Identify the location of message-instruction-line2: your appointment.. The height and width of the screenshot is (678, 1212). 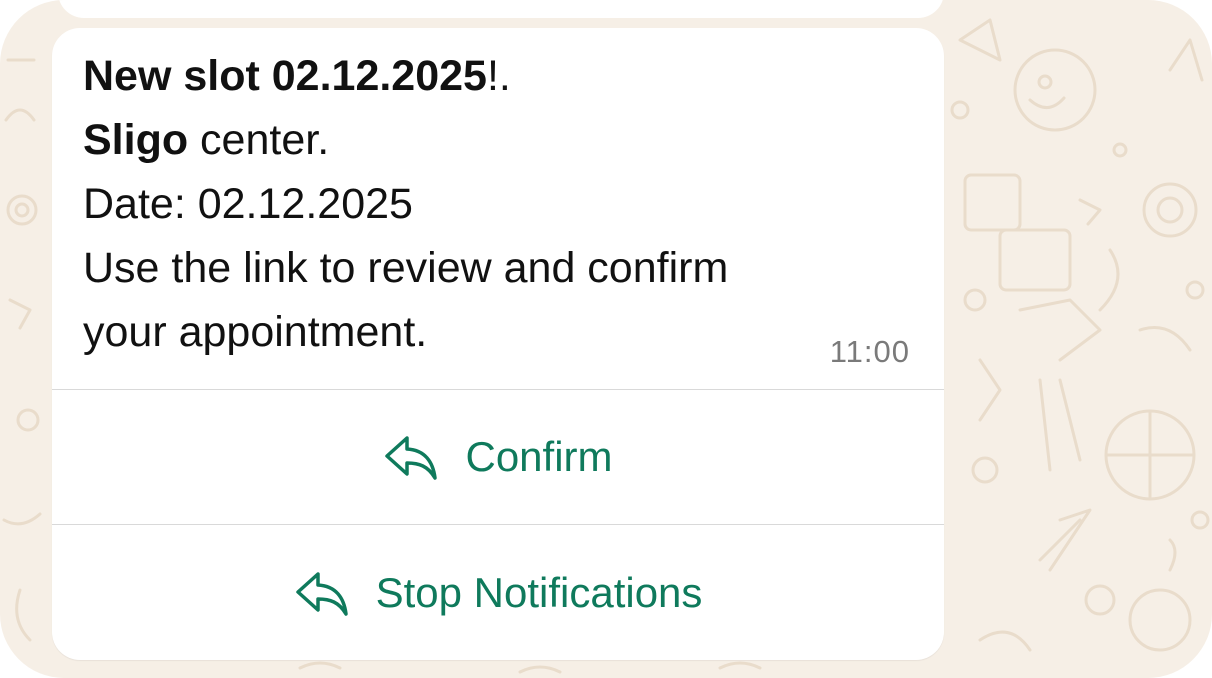
(255, 332).